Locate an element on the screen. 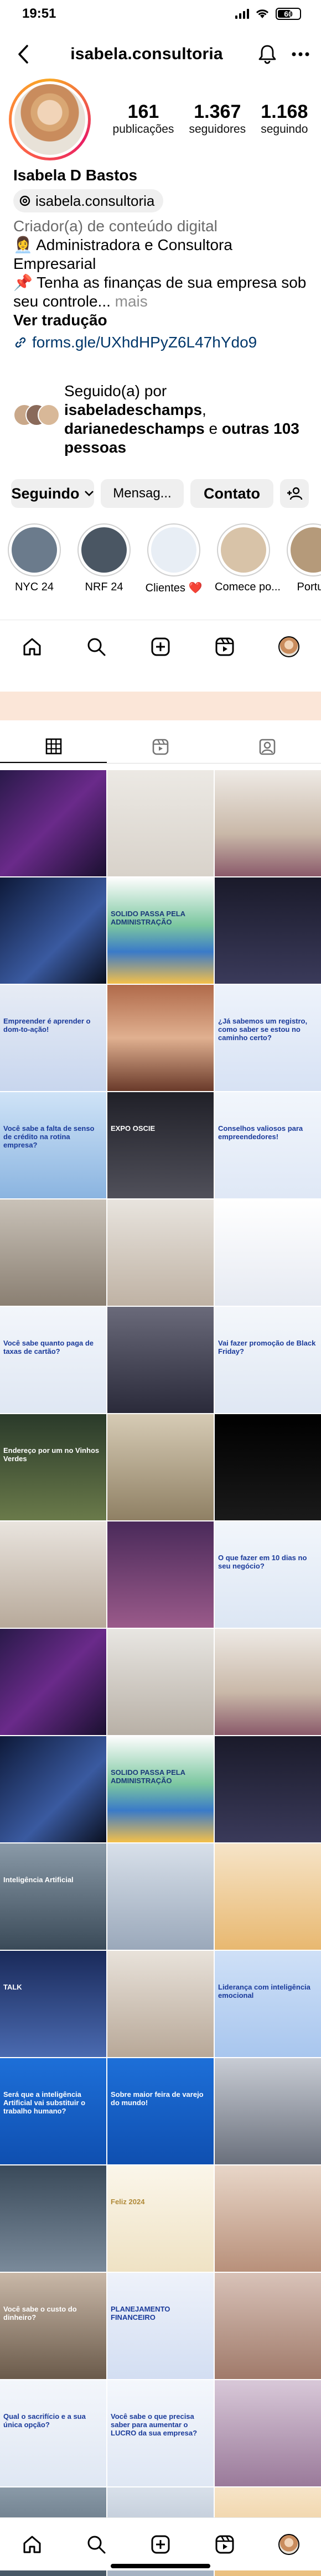 The height and width of the screenshot is (2576, 321). battery-icon: 60 is located at coordinates (288, 14).